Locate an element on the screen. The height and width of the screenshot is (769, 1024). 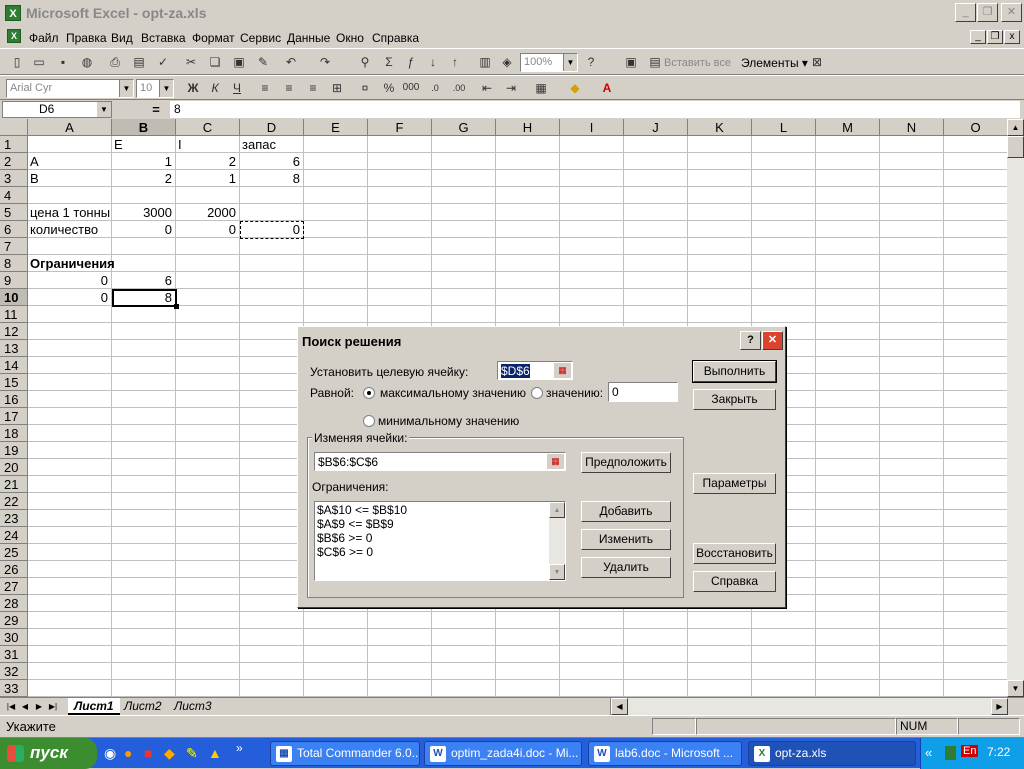
row-header: 22 is located at coordinates (14, 501).